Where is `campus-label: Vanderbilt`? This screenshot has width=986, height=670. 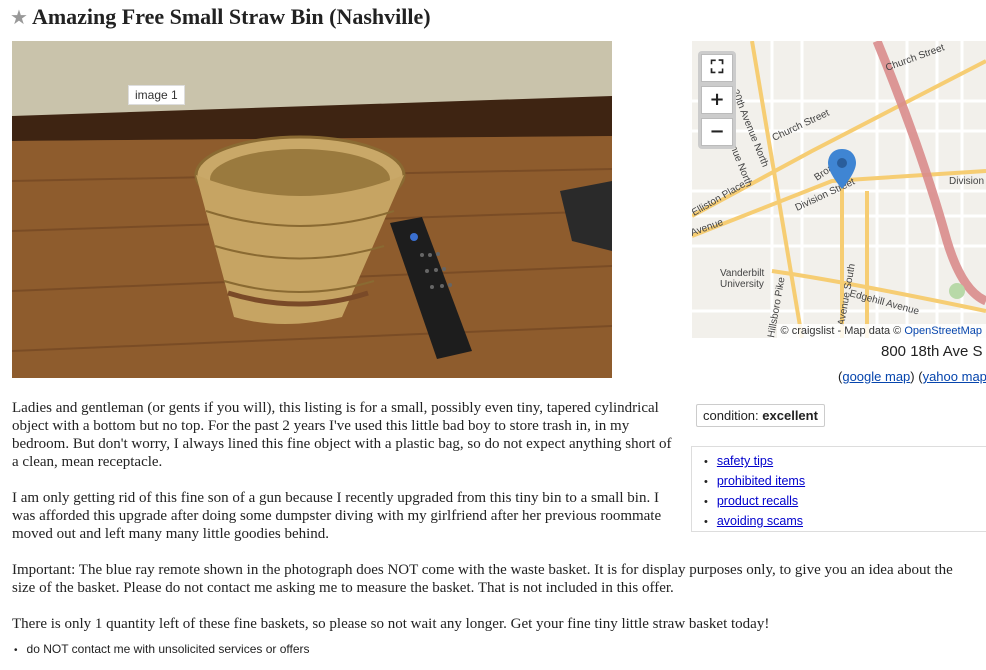
campus-label: Vanderbilt is located at coordinates (742, 273).